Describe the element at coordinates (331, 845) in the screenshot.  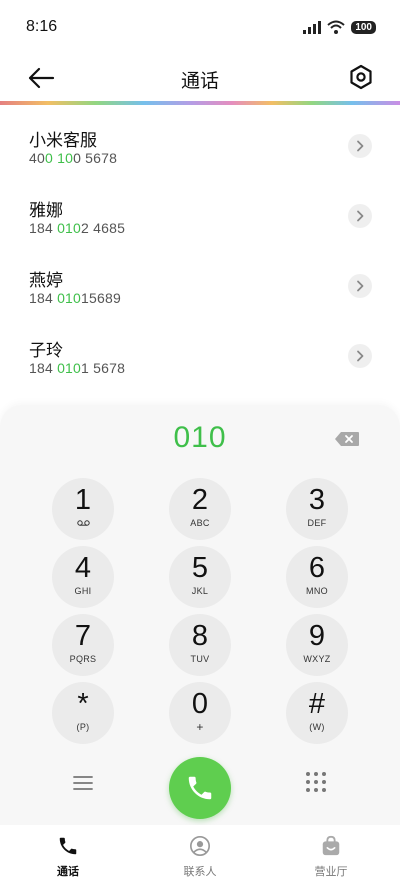
I see `bag-icon` at that location.